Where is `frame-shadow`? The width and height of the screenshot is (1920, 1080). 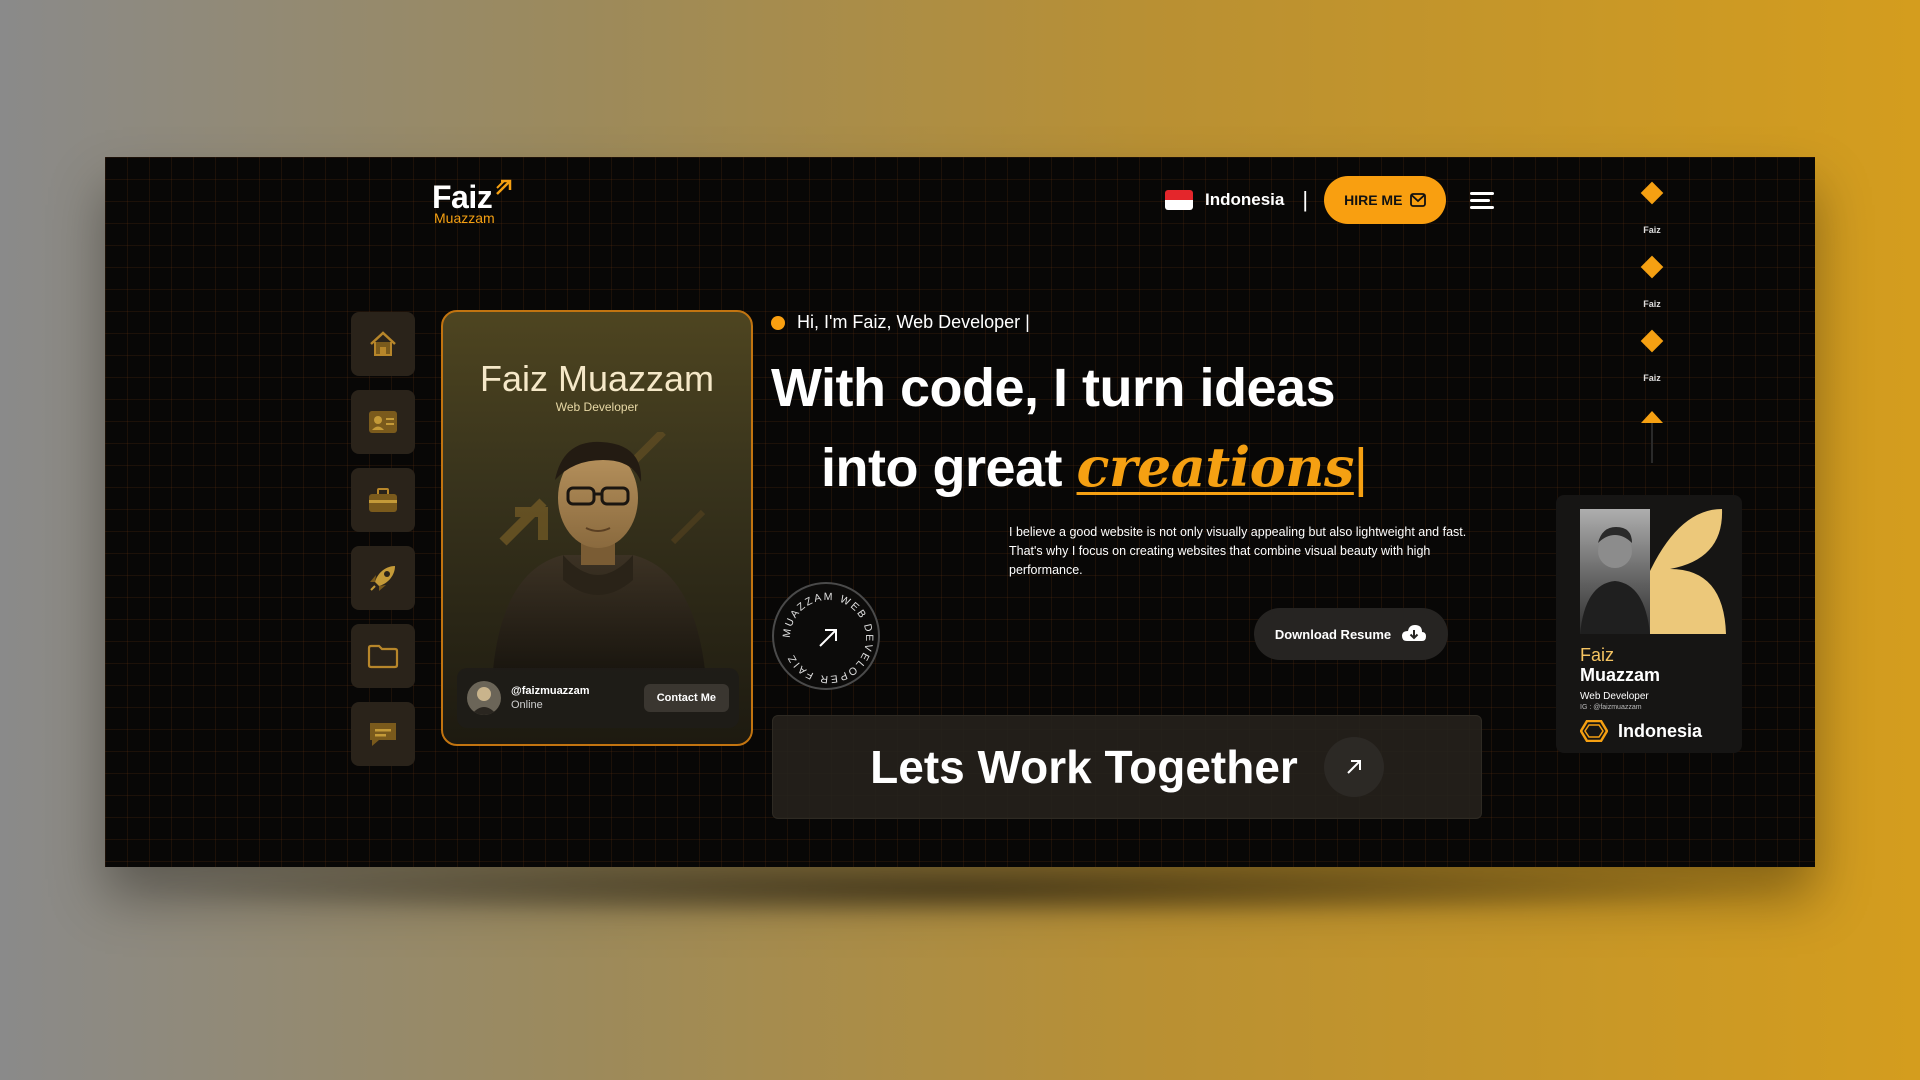 frame-shadow is located at coordinates (960, 890).